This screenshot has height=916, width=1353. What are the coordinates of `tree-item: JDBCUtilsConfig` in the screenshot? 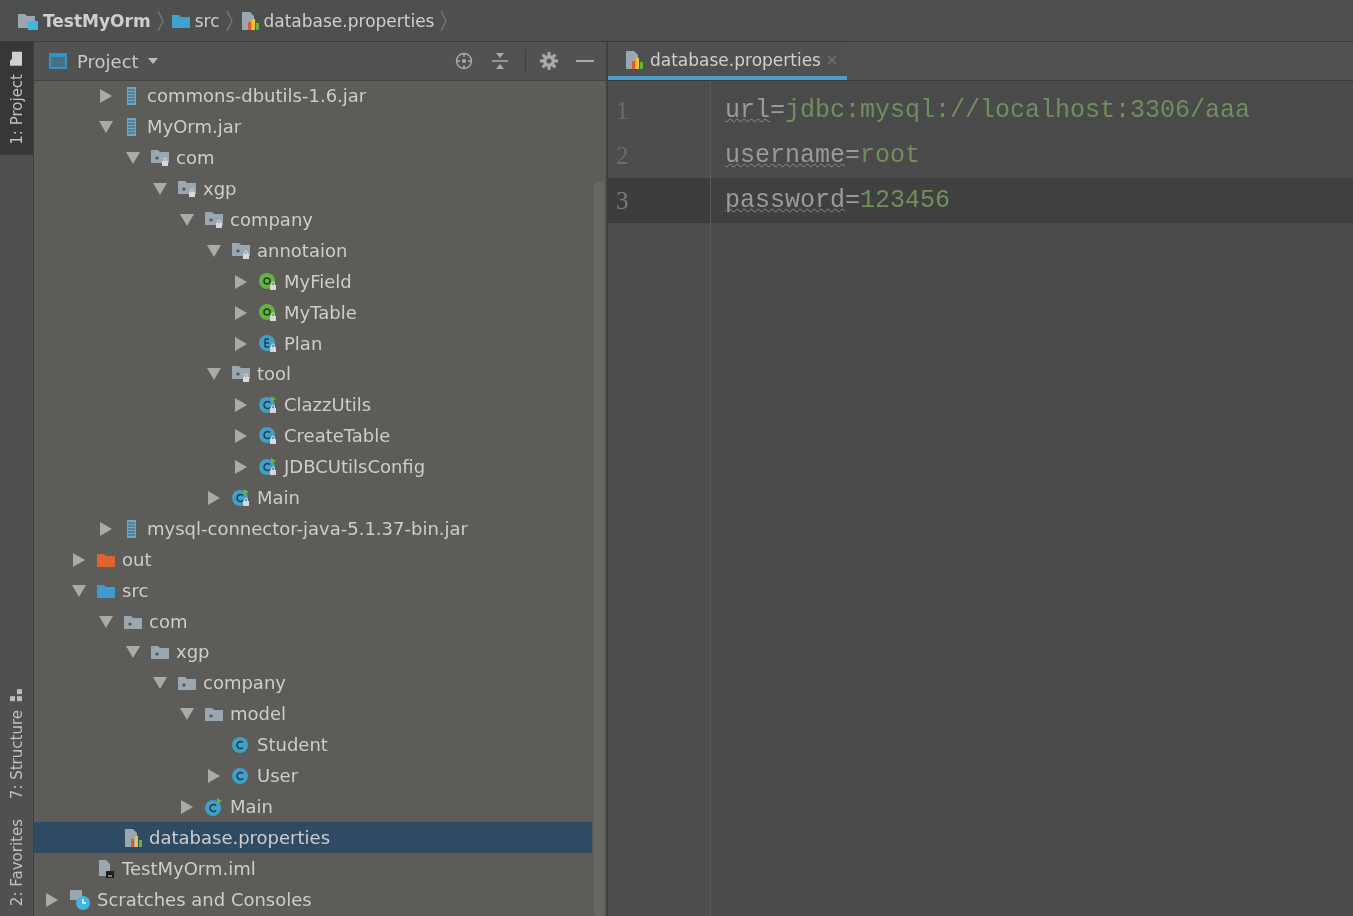 It's located at (313, 467).